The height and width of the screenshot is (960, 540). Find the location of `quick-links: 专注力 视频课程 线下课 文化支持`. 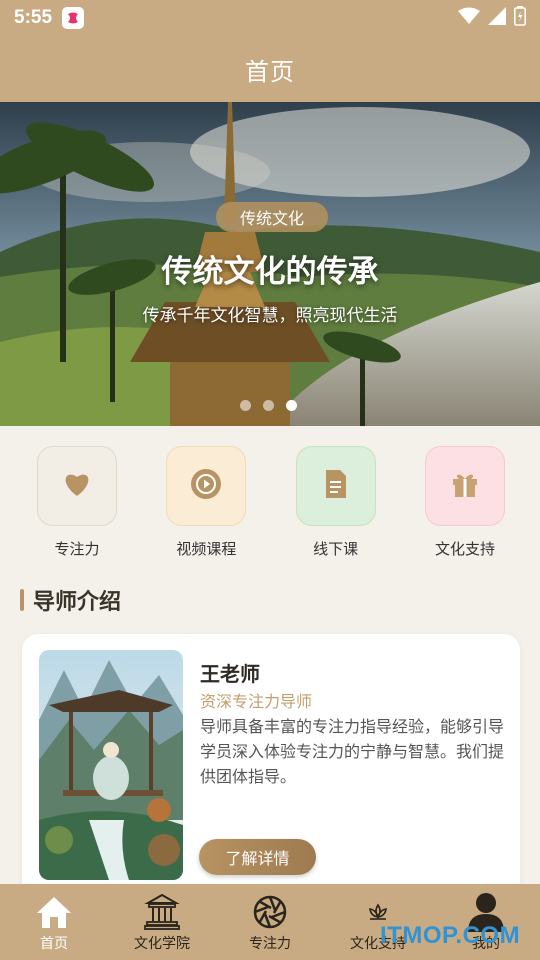

quick-links: 专注力 视频课程 线下课 文化支持 is located at coordinates (270, 502).